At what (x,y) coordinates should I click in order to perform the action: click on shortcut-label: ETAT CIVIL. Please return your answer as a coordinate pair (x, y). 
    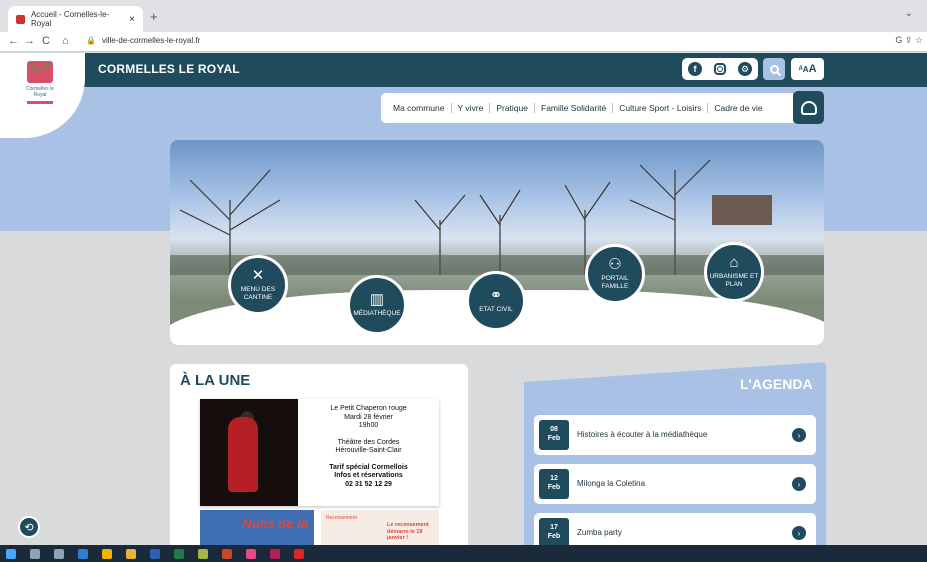
    Looking at the image, I should click on (496, 309).